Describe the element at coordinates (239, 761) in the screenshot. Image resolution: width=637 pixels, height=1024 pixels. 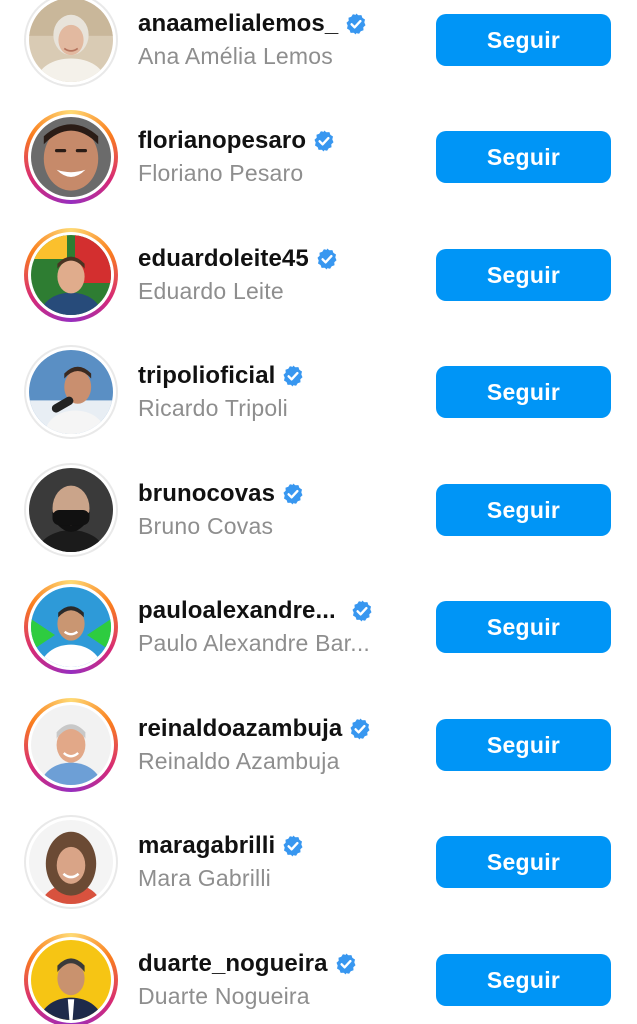
I see `full-name: Reinaldo Azambuja` at that location.